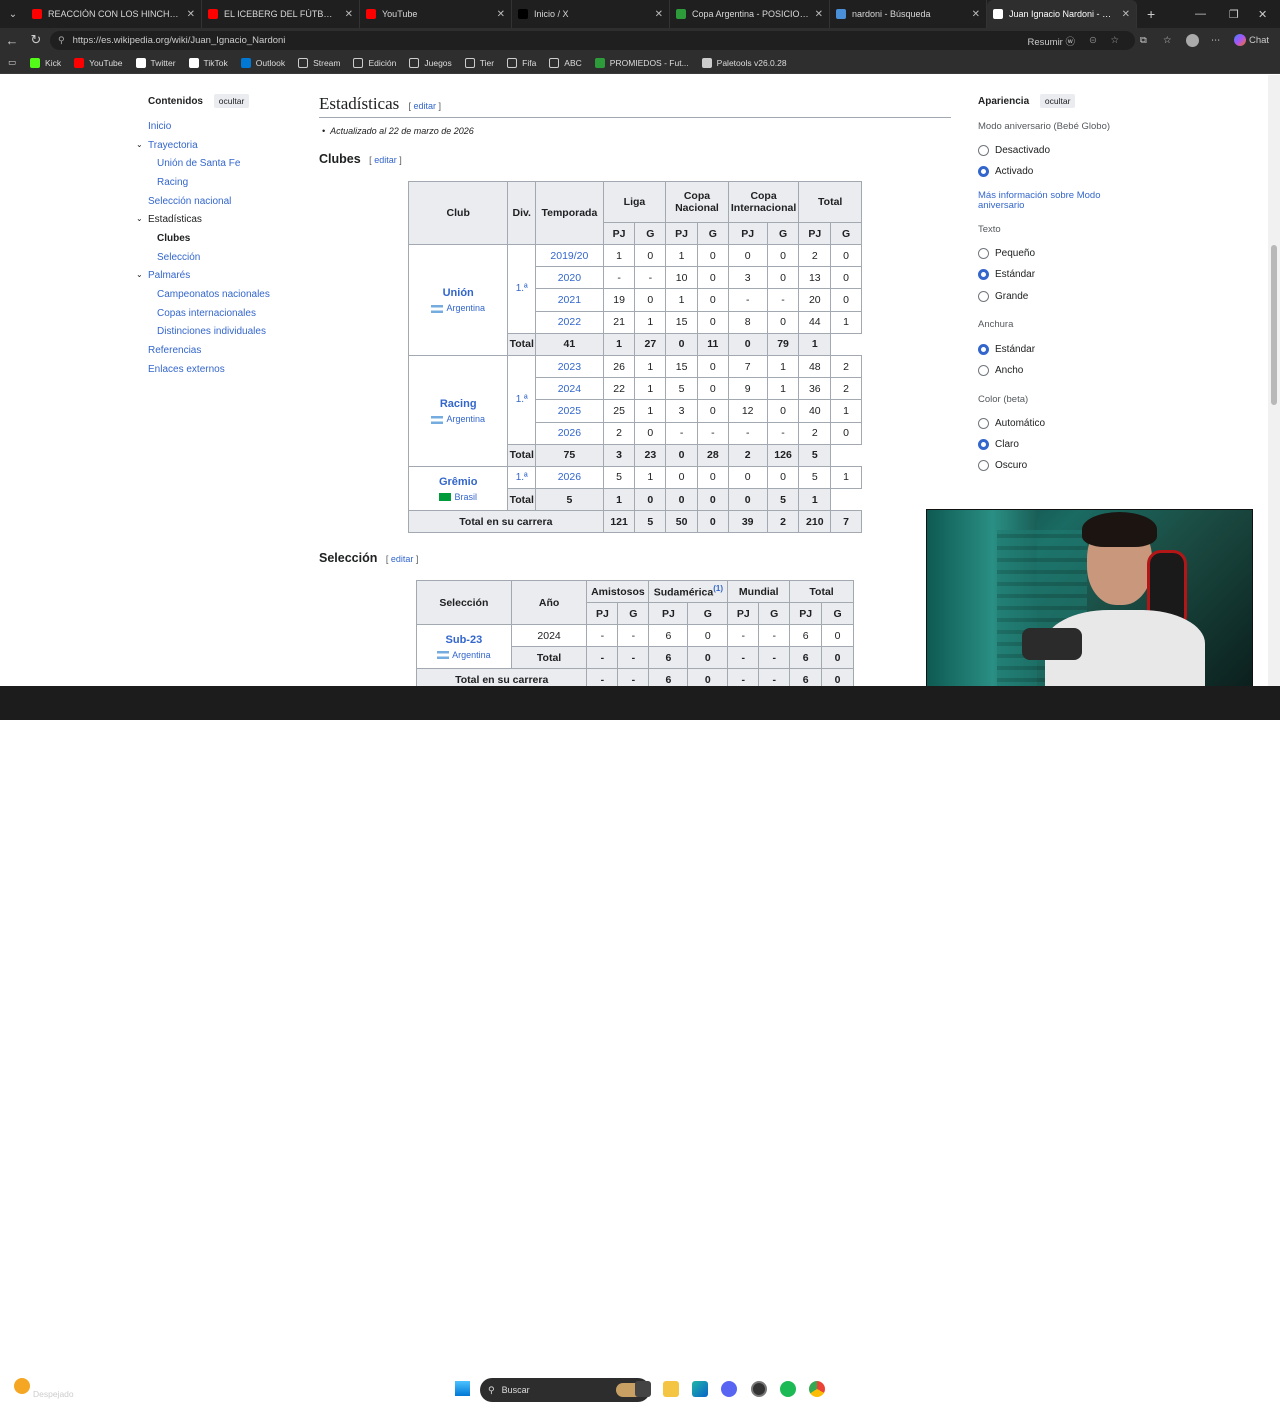  Describe the element at coordinates (1253, 1389) in the screenshot. I see `taskbar-clock: 23:46 30/03/2026` at that location.